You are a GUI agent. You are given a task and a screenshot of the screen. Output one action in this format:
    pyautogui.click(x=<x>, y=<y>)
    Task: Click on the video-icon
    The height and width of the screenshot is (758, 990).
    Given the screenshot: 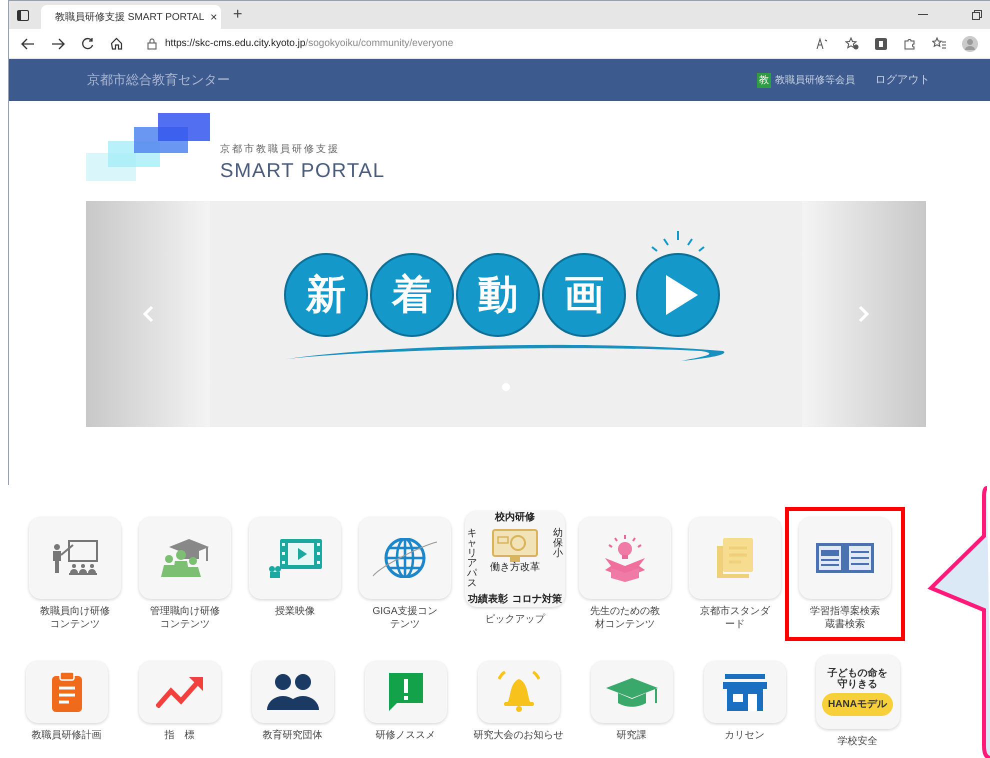 What is the action you would take?
    pyautogui.click(x=295, y=558)
    